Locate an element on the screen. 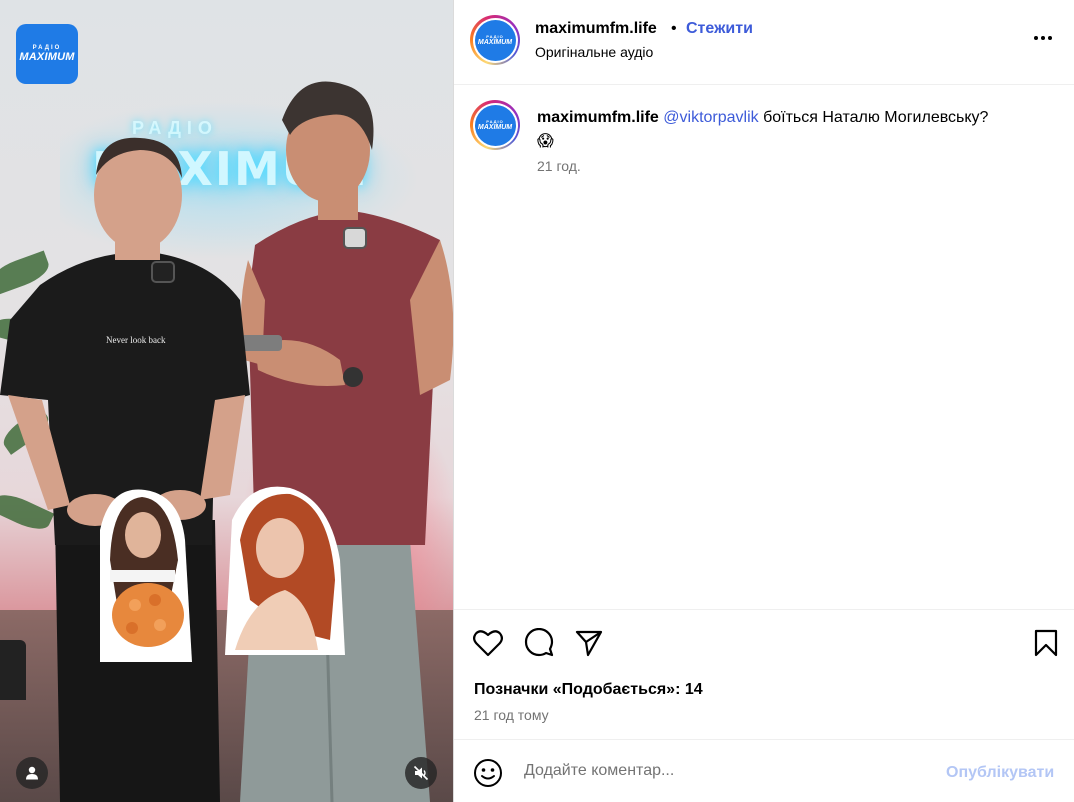 Image resolution: width=1074 pixels, height=802 pixels. radio-maximum-logo: РАДІО MAXIMUM is located at coordinates (47, 54).